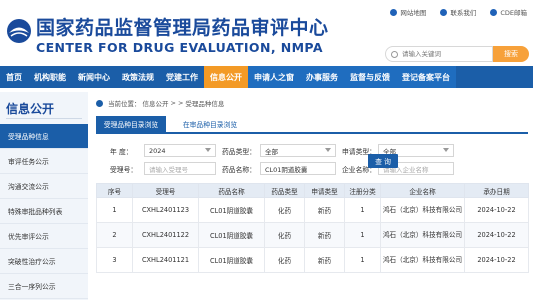 The width and height of the screenshot is (533, 300). What do you see at coordinates (298, 150) in the screenshot?
I see `drug-type-select: 全部` at bounding box center [298, 150].